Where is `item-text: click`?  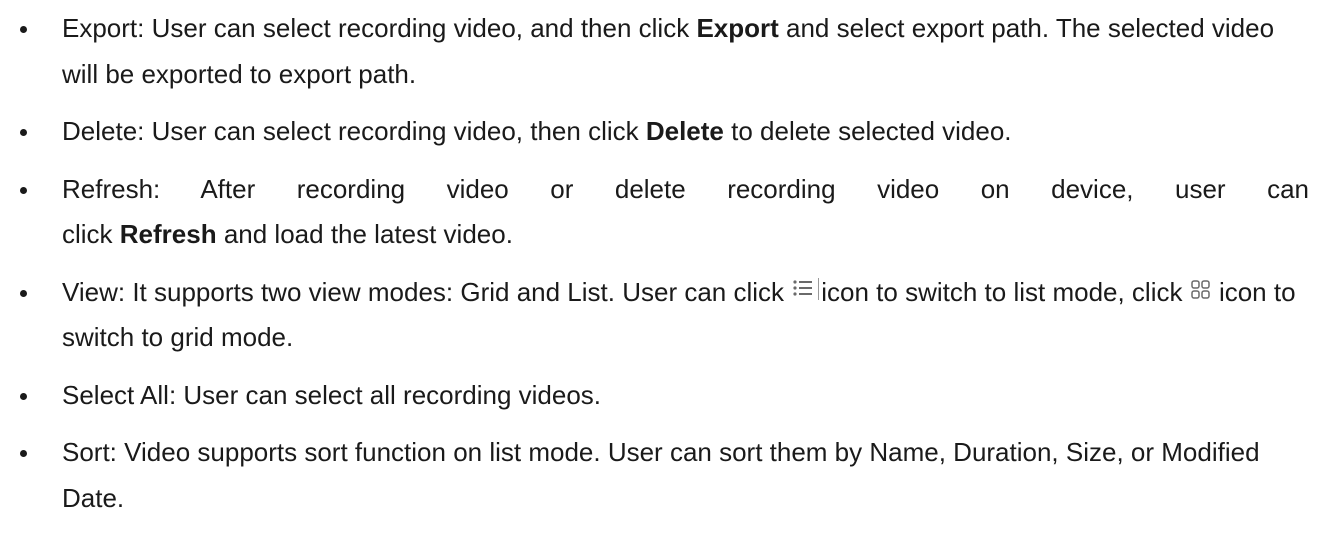 item-text: click is located at coordinates (91, 234).